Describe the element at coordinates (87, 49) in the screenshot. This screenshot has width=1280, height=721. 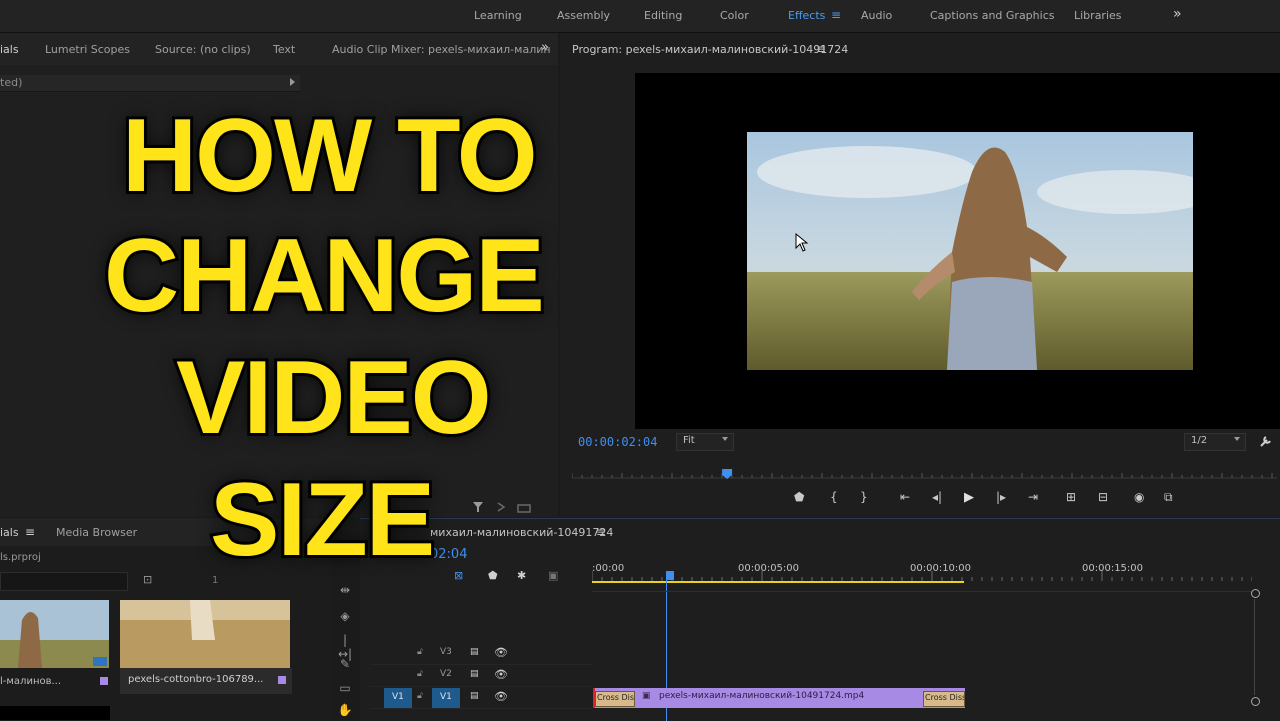
I see `tab-lumetri-scopes: Lumetri Scopes` at that location.